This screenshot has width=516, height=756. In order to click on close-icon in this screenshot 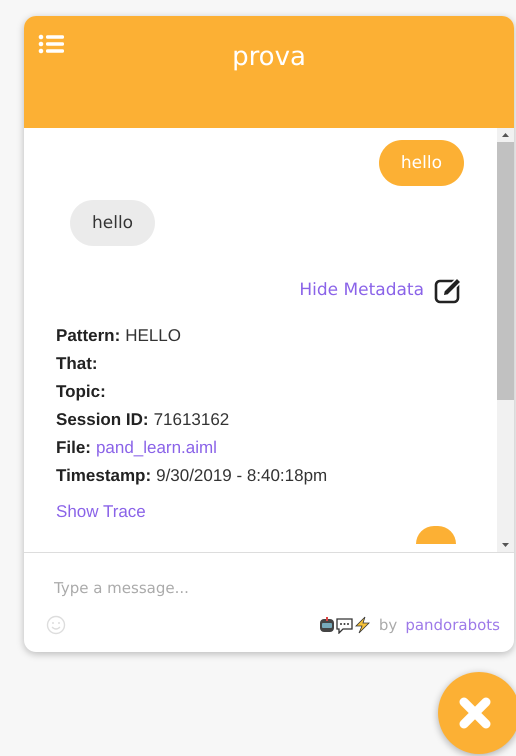, I will do `click(475, 713)`.